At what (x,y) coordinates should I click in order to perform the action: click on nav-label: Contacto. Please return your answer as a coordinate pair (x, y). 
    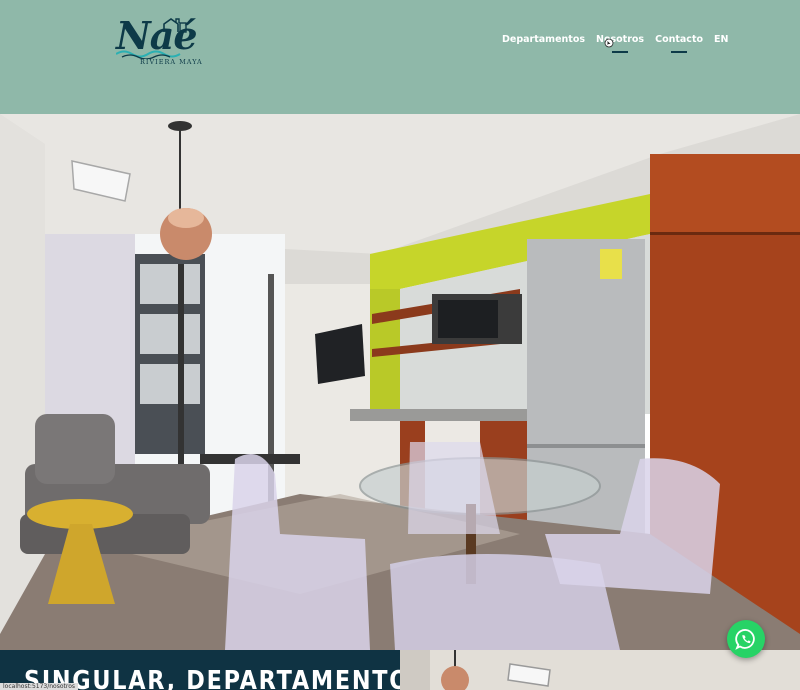
    Looking at the image, I should click on (679, 39).